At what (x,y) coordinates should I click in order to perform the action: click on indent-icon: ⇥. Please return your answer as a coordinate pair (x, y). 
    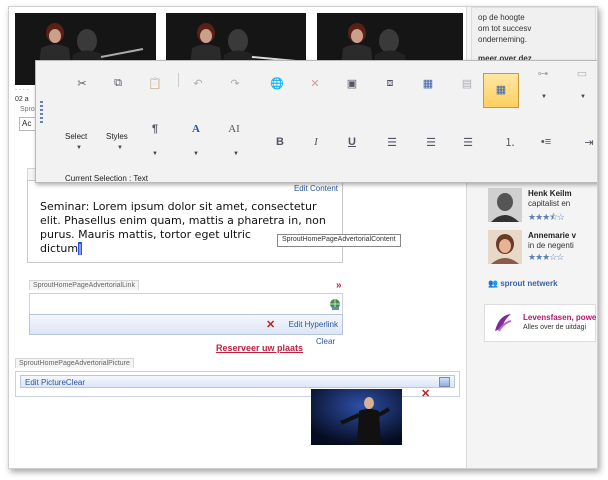
    Looking at the image, I should click on (589, 142).